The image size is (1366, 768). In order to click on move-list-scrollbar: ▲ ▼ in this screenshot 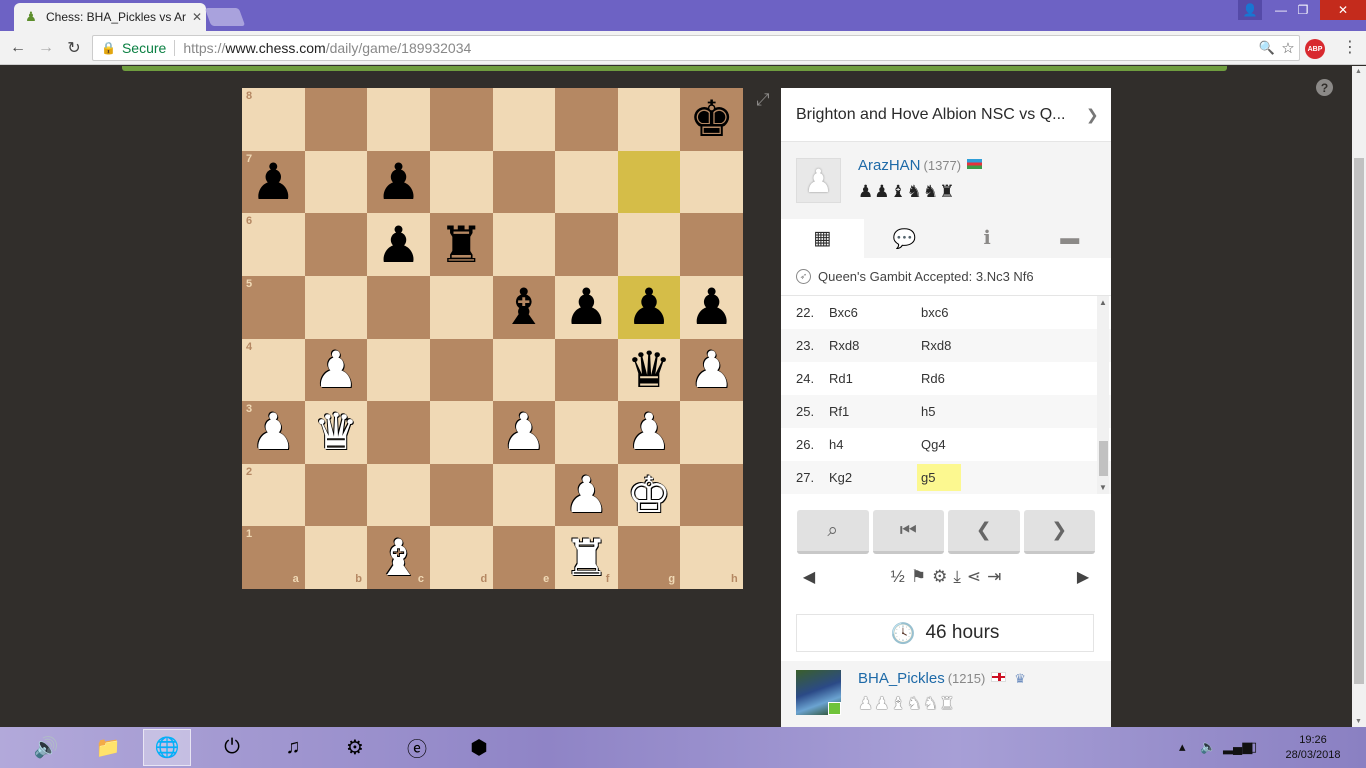, I will do `click(1103, 395)`.